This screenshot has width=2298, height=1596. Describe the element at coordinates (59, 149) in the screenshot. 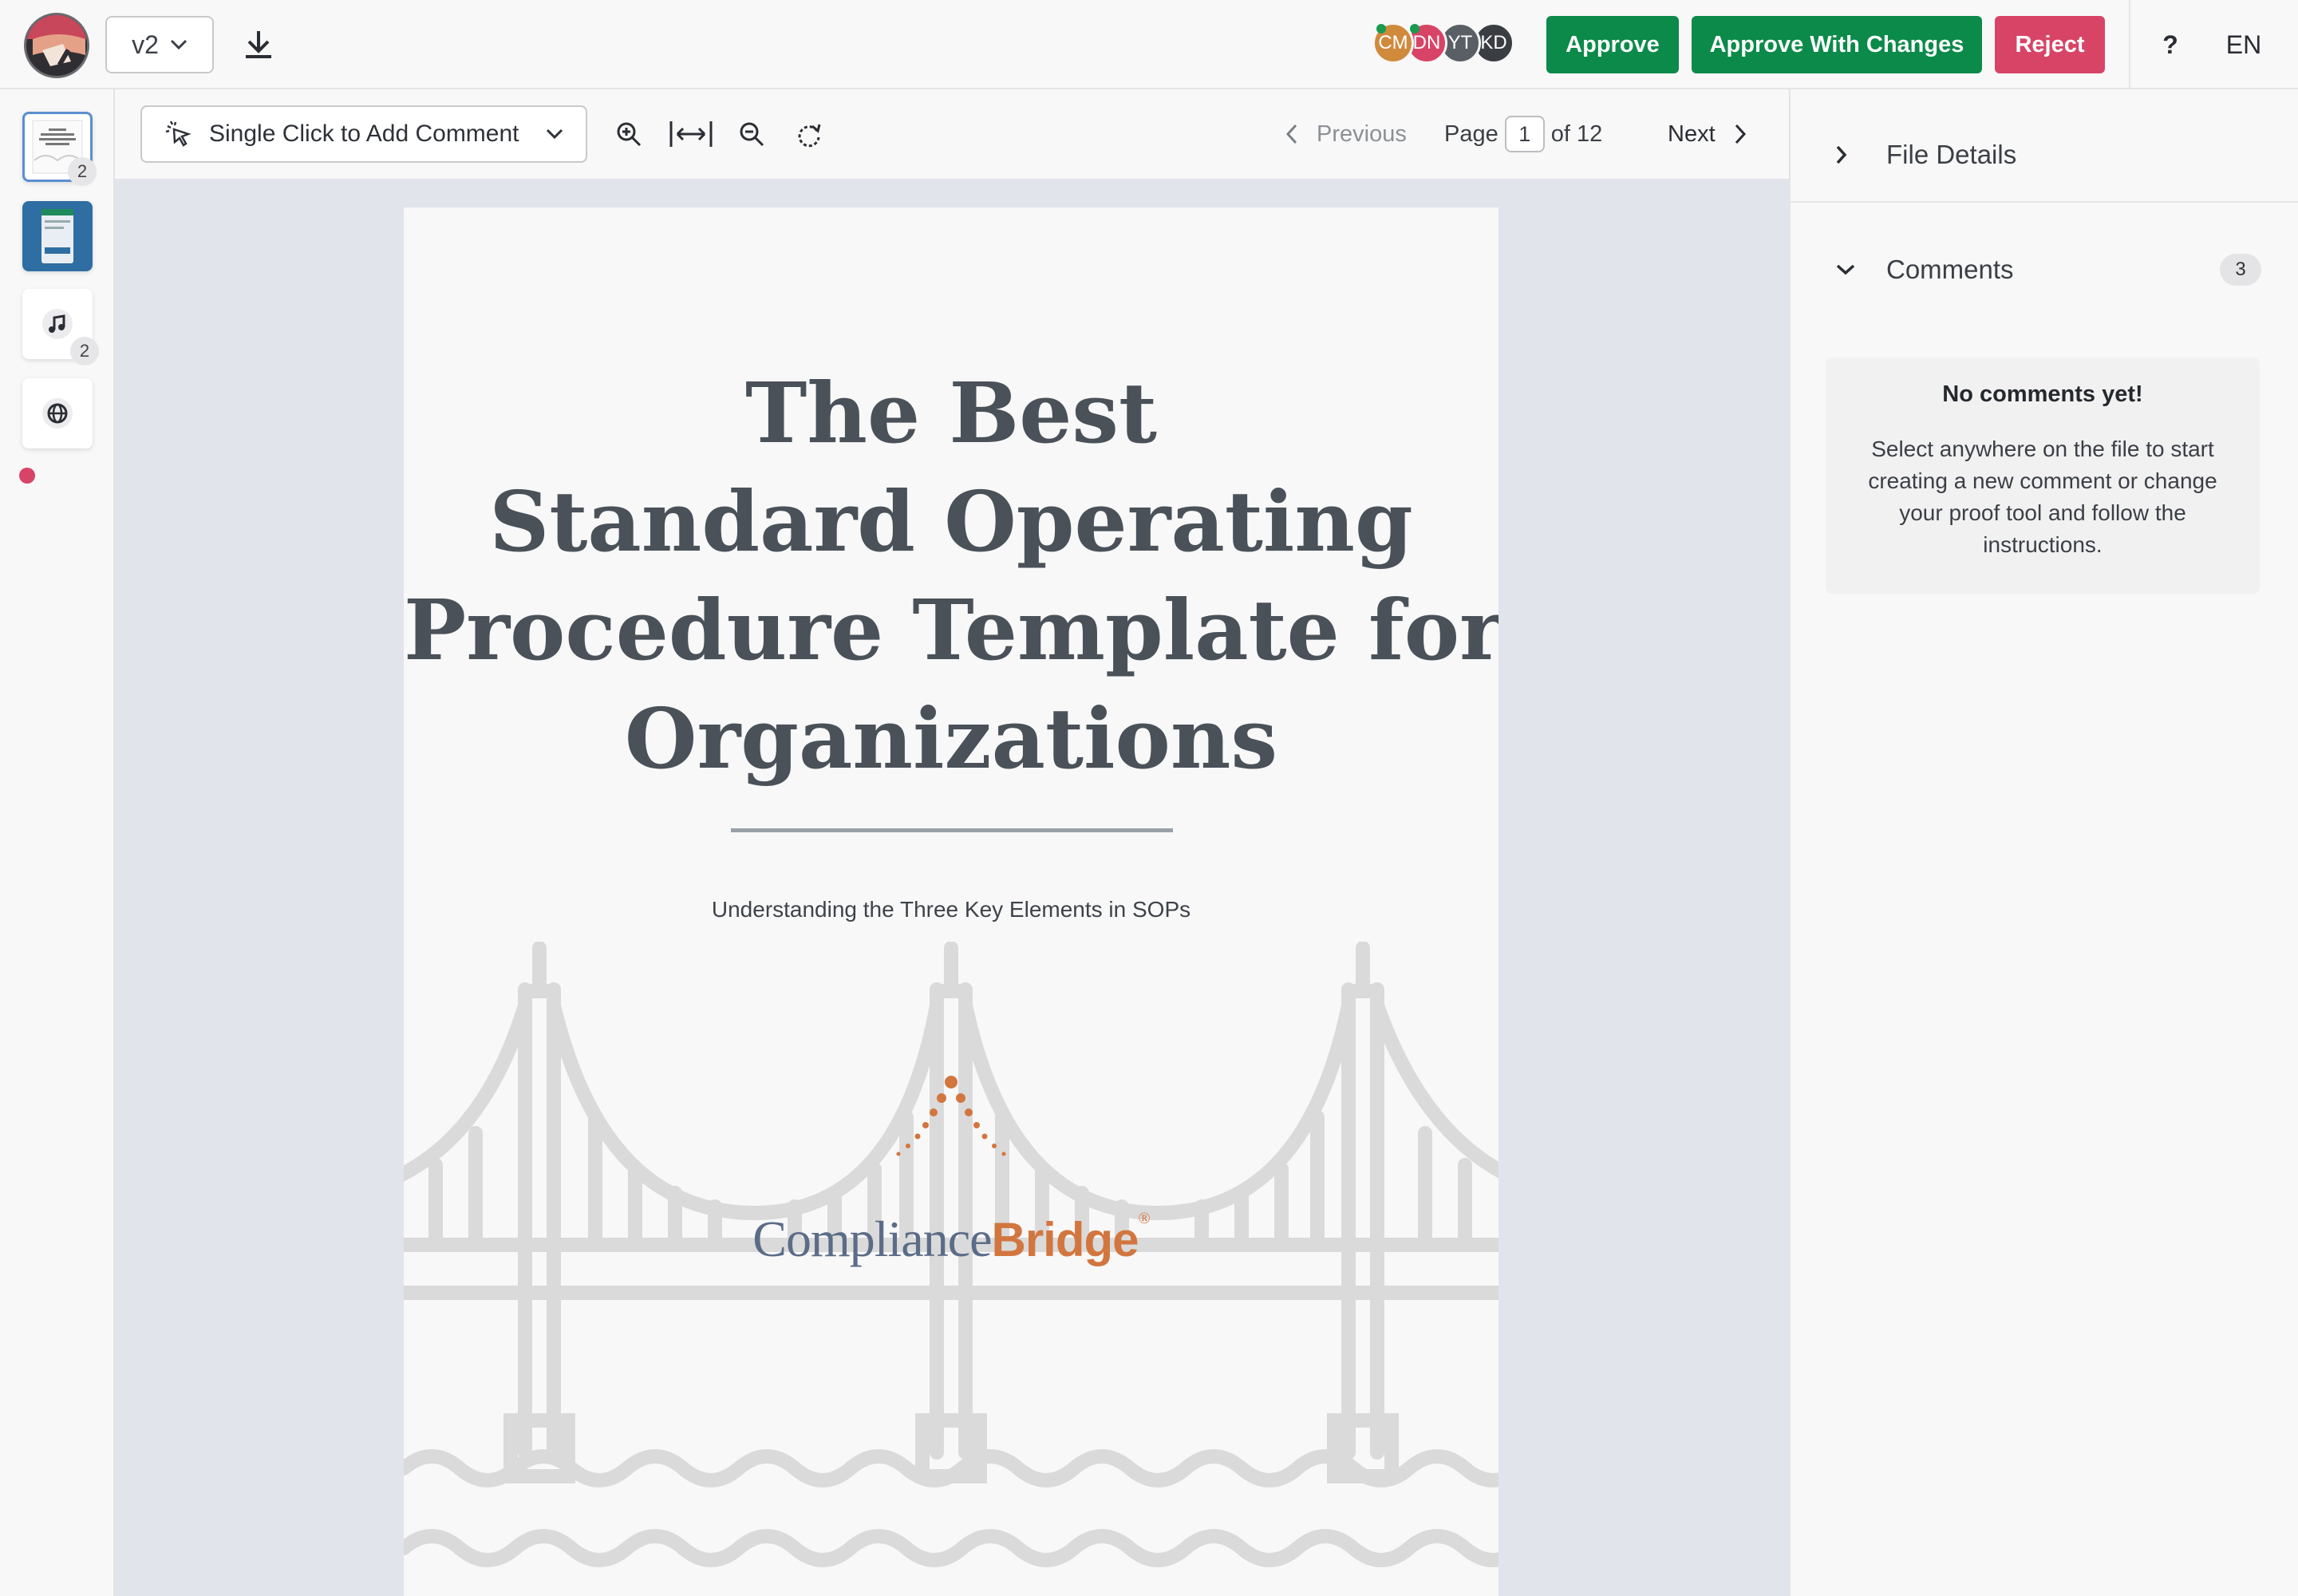

I see `thumbnail-document: 2` at that location.